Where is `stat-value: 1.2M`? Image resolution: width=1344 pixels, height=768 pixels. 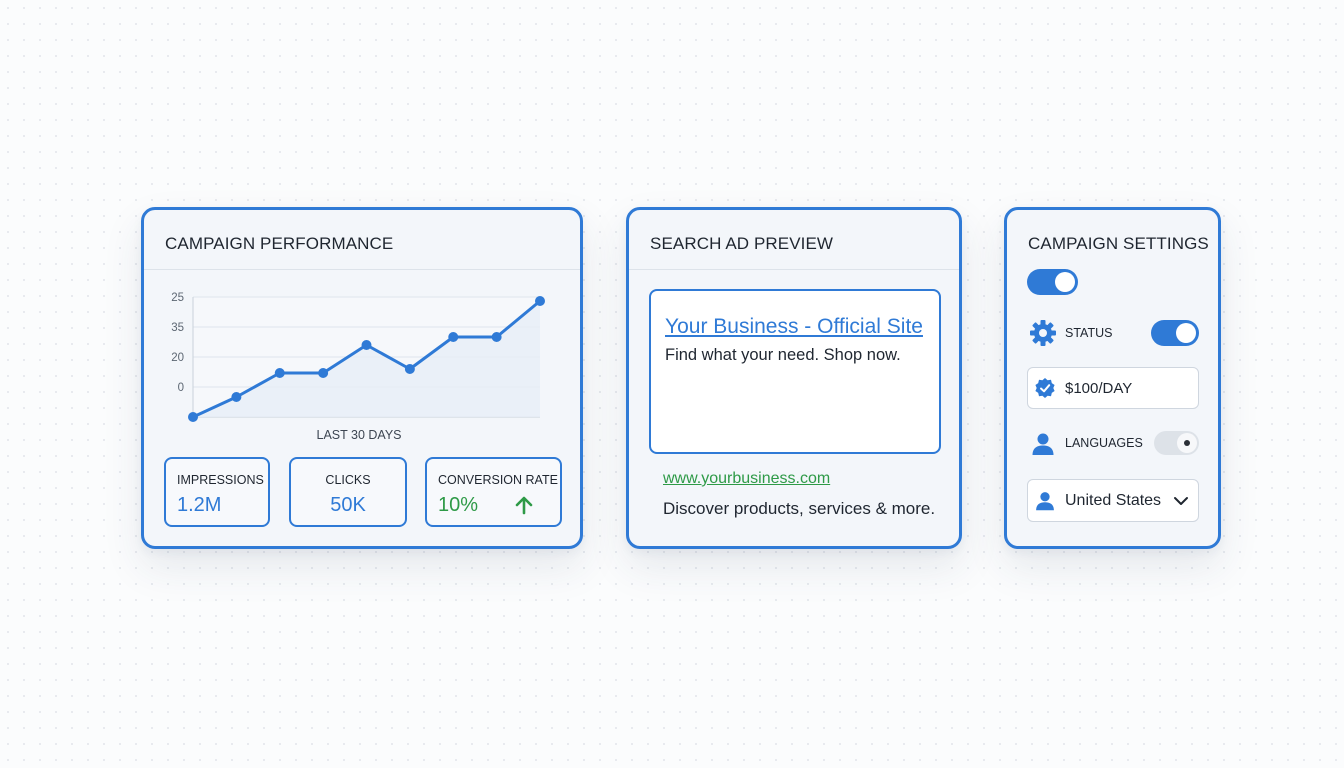 stat-value: 1.2M is located at coordinates (199, 505).